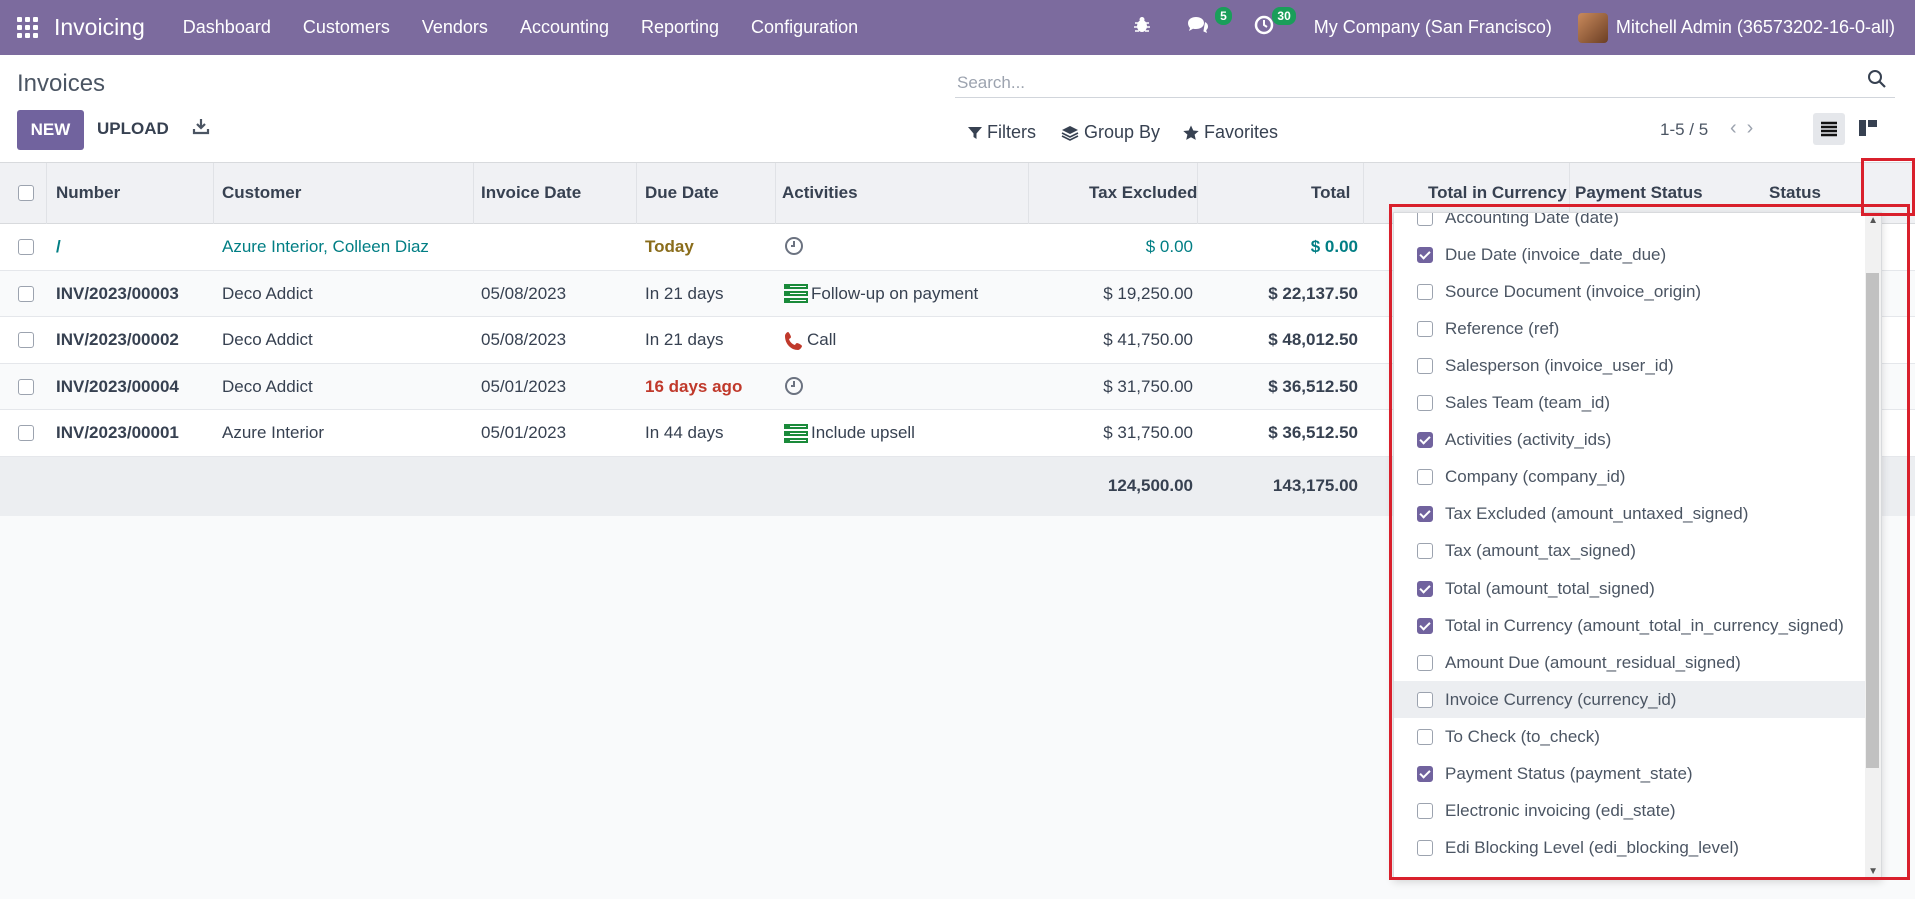 The height and width of the screenshot is (899, 1915). What do you see at coordinates (273, 433) in the screenshot?
I see `invoice-customer: Azure Interior` at bounding box center [273, 433].